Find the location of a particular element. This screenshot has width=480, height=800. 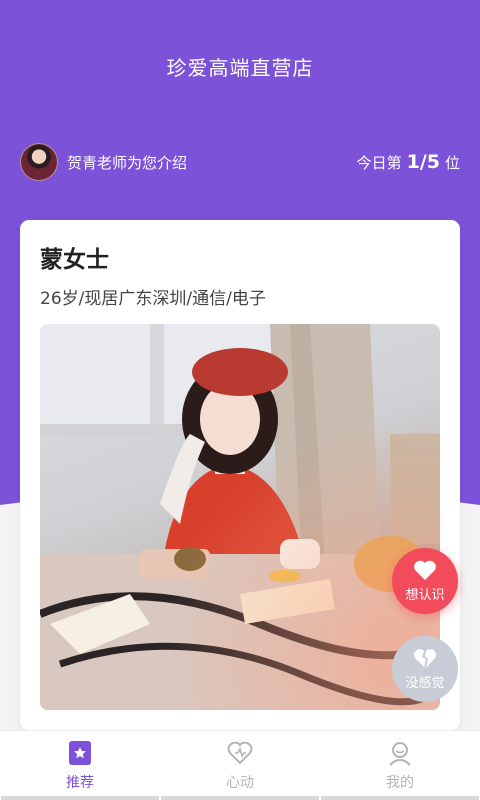

like-label: 想认识 is located at coordinates (425, 595).